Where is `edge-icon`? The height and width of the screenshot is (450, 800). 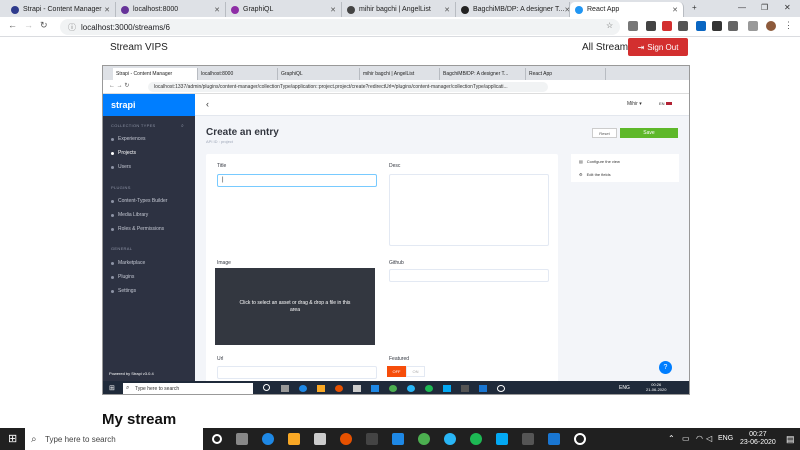 edge-icon is located at coordinates (268, 439).